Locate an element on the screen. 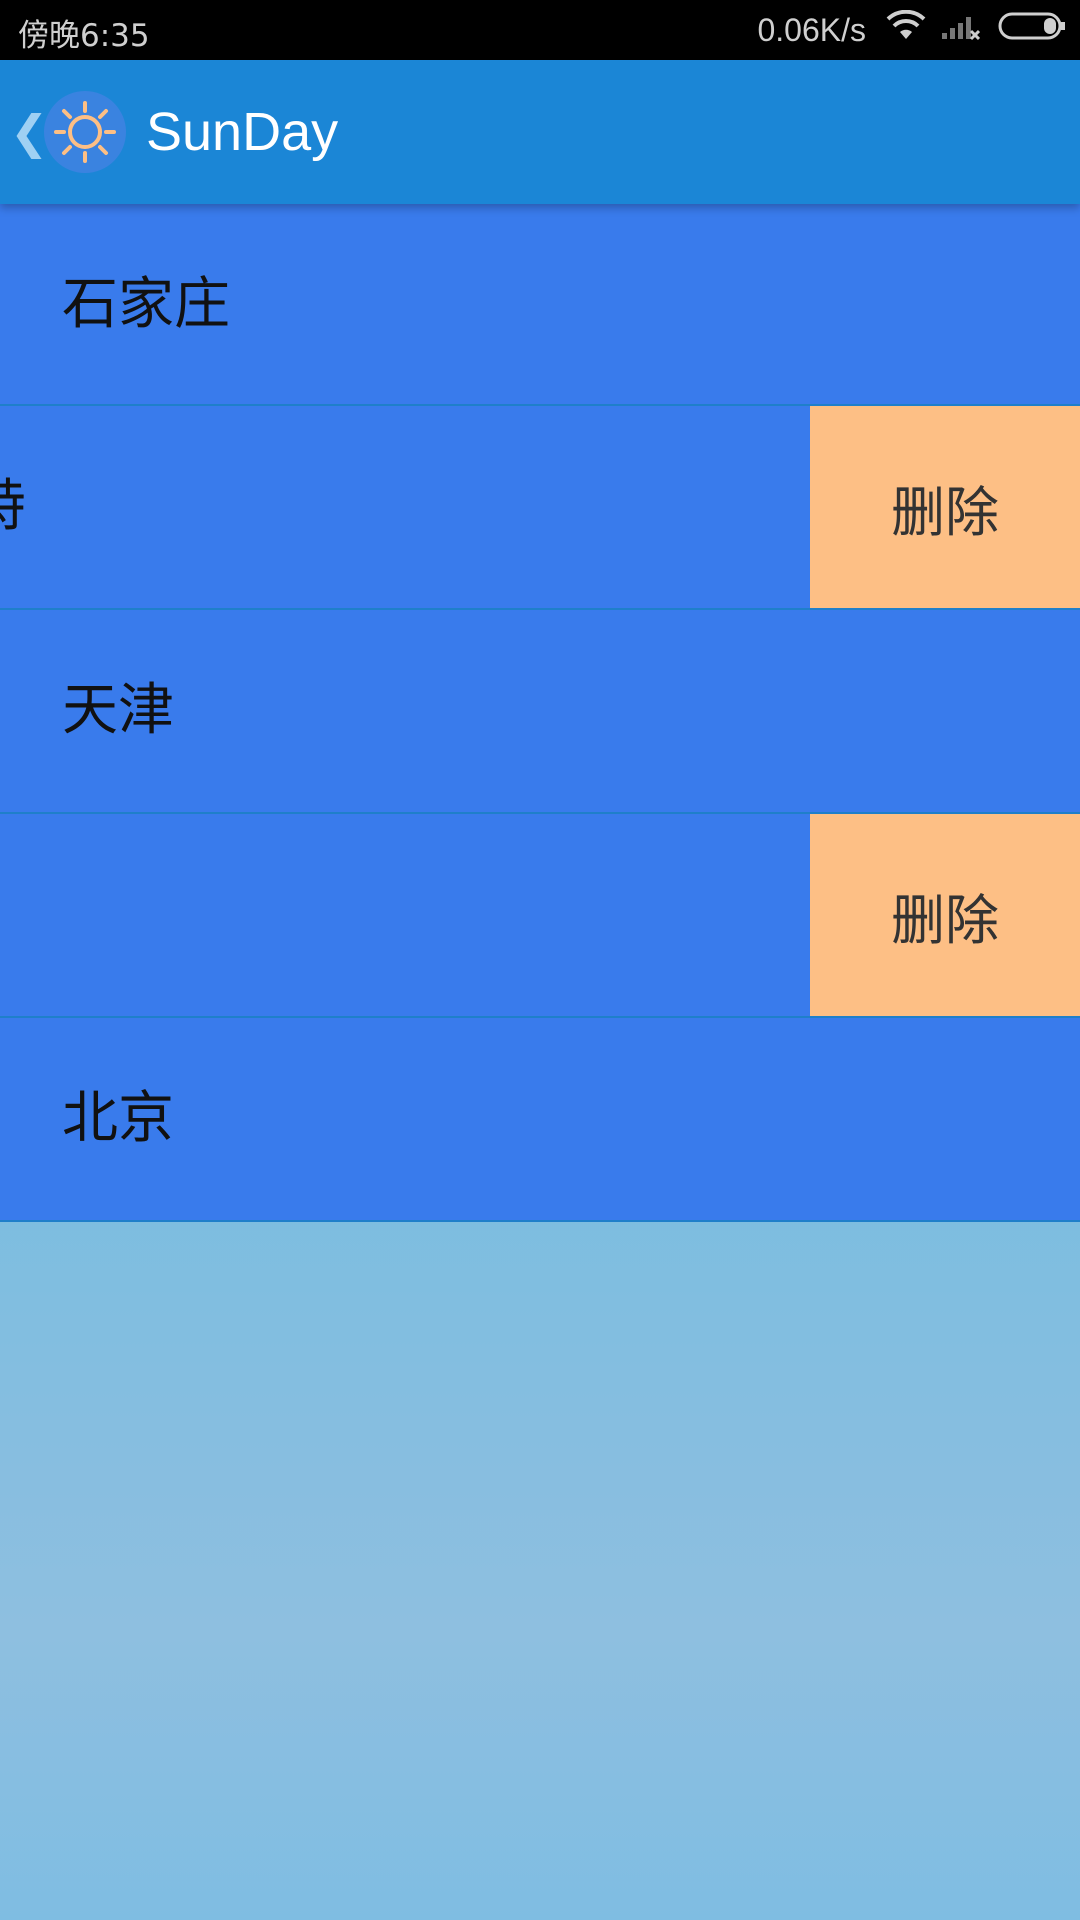 Image resolution: width=1080 pixels, height=1920 pixels. app-title: SunDay is located at coordinates (242, 132).